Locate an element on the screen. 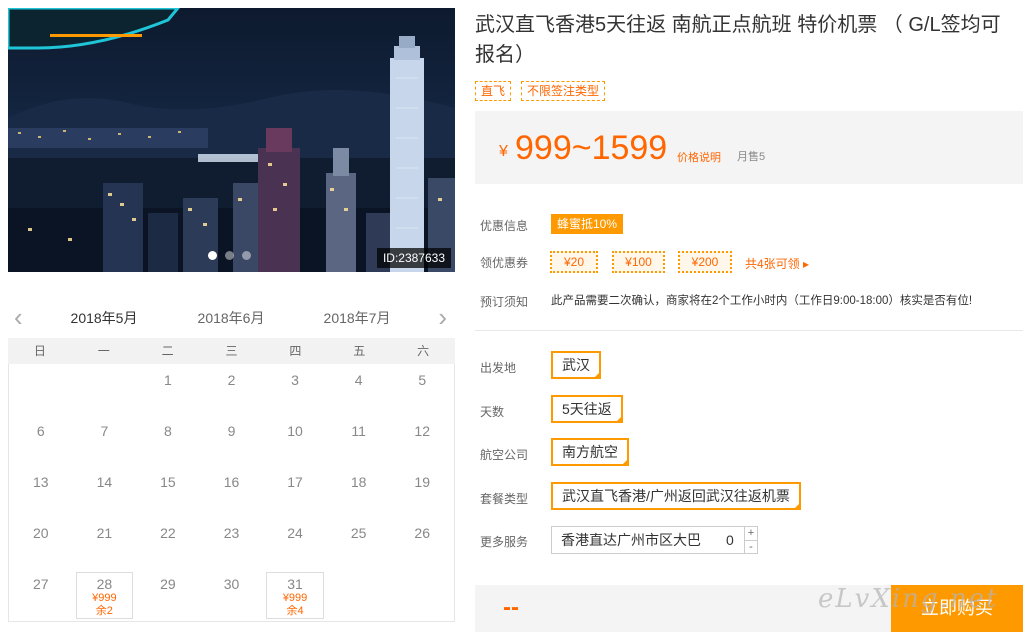  calendar-day: 18 is located at coordinates (359, 491).